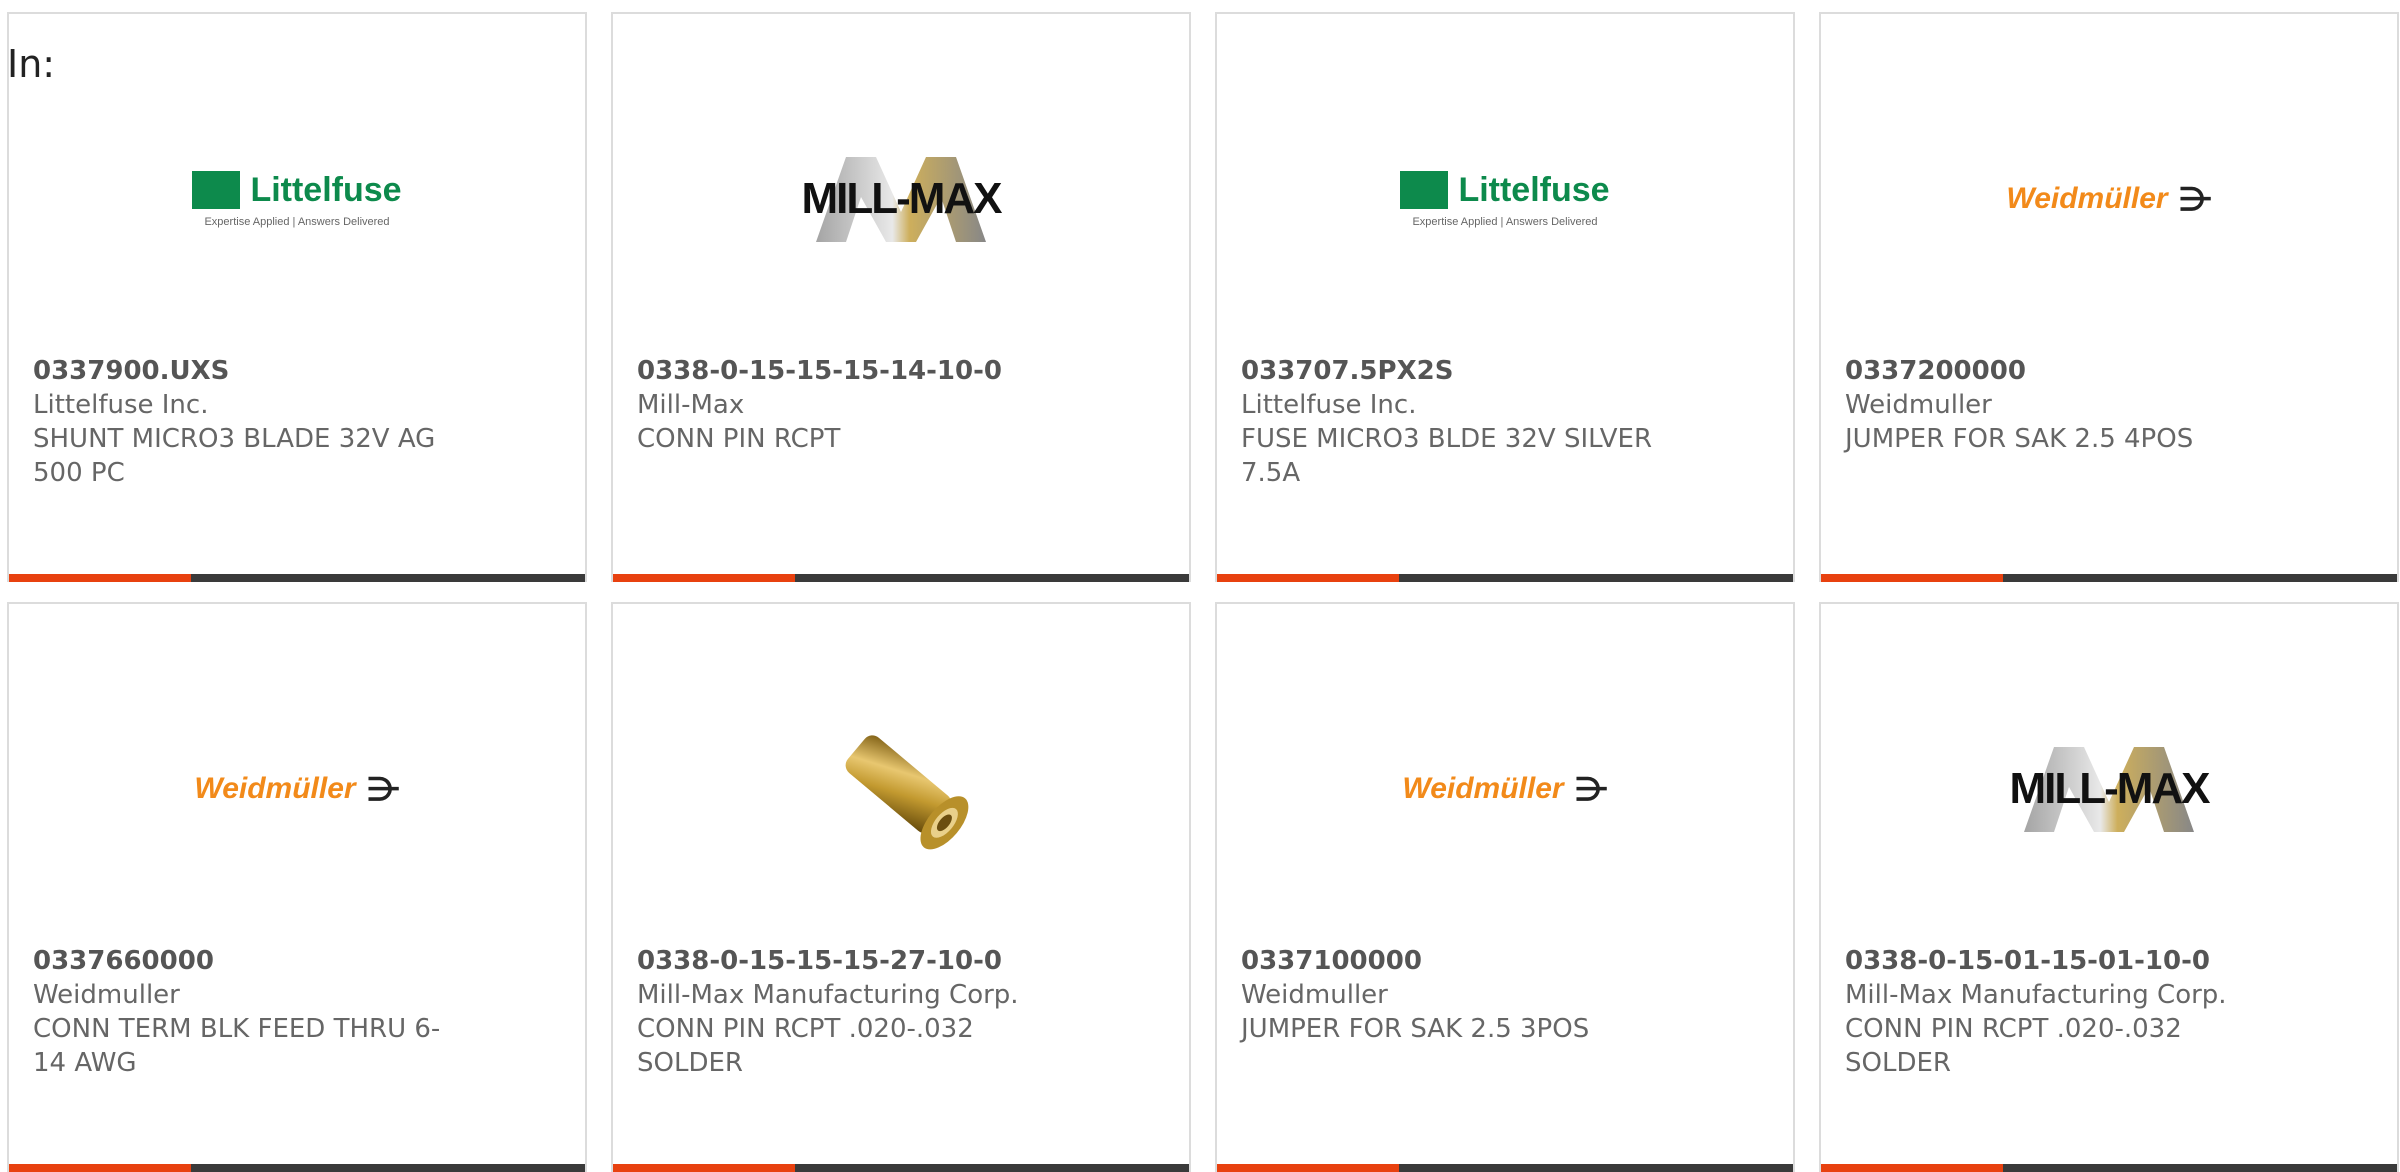 The width and height of the screenshot is (2400, 1172). Describe the element at coordinates (739, 439) in the screenshot. I see `description: CONN PIN RCPT` at that location.